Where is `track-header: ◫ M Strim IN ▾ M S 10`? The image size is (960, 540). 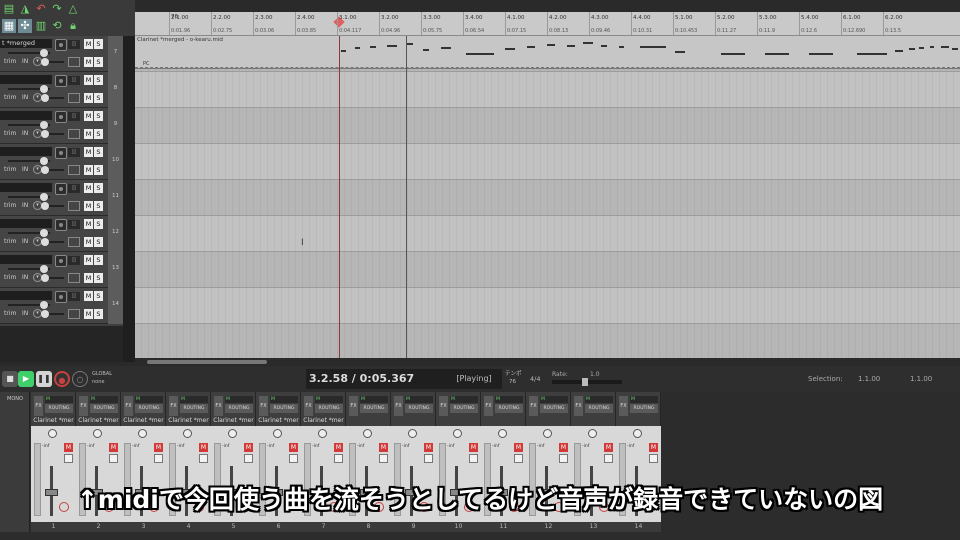 track-header: ◫ M Strim IN ▾ M S 10 is located at coordinates (61, 162).